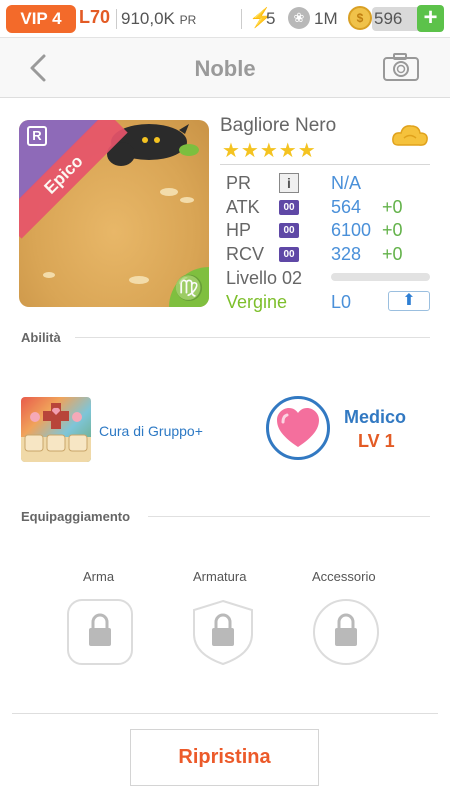 The width and height of the screenshot is (450, 800). I want to click on sign-level: L0, so click(341, 302).